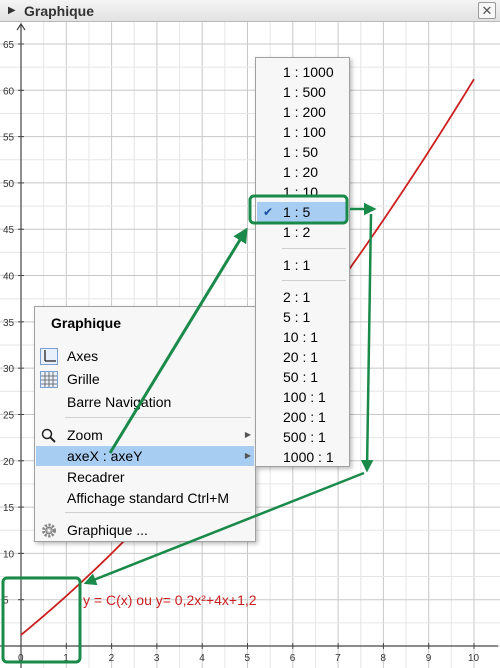 This screenshot has height=668, width=500. What do you see at coordinates (293, 658) in the screenshot?
I see `x-tick-label: 6` at bounding box center [293, 658].